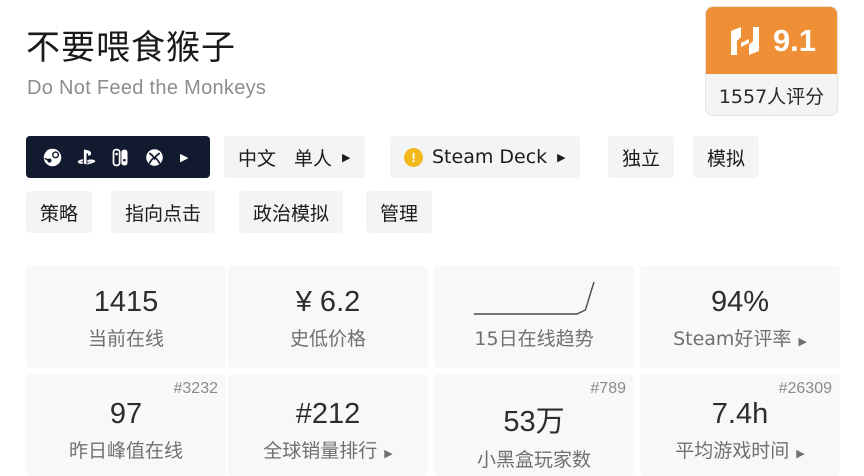  Describe the element at coordinates (490, 157) in the screenshot. I see `tag-steam-deck-label: Steam Deck` at that location.